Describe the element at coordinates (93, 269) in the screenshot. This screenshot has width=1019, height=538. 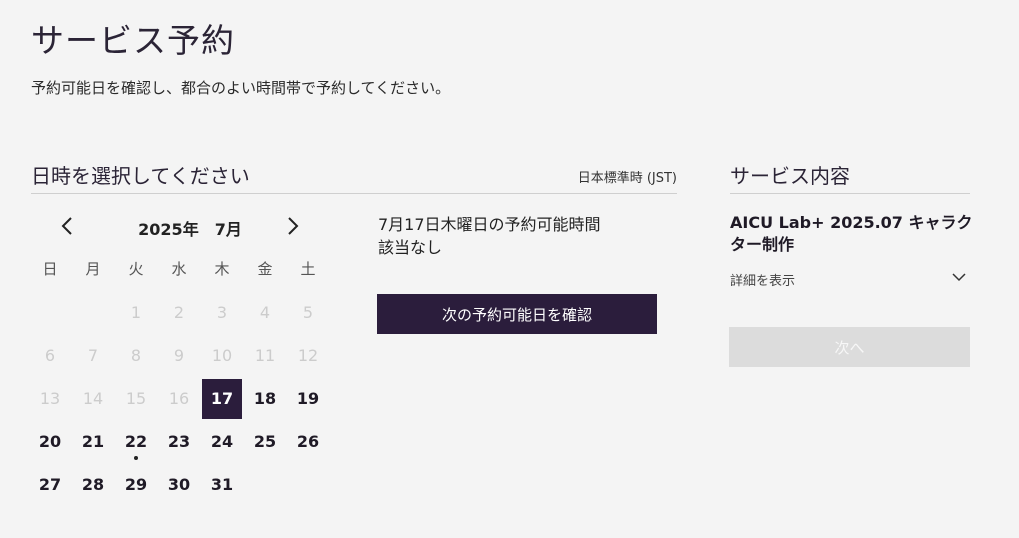
I see `weekday-label: 月` at that location.